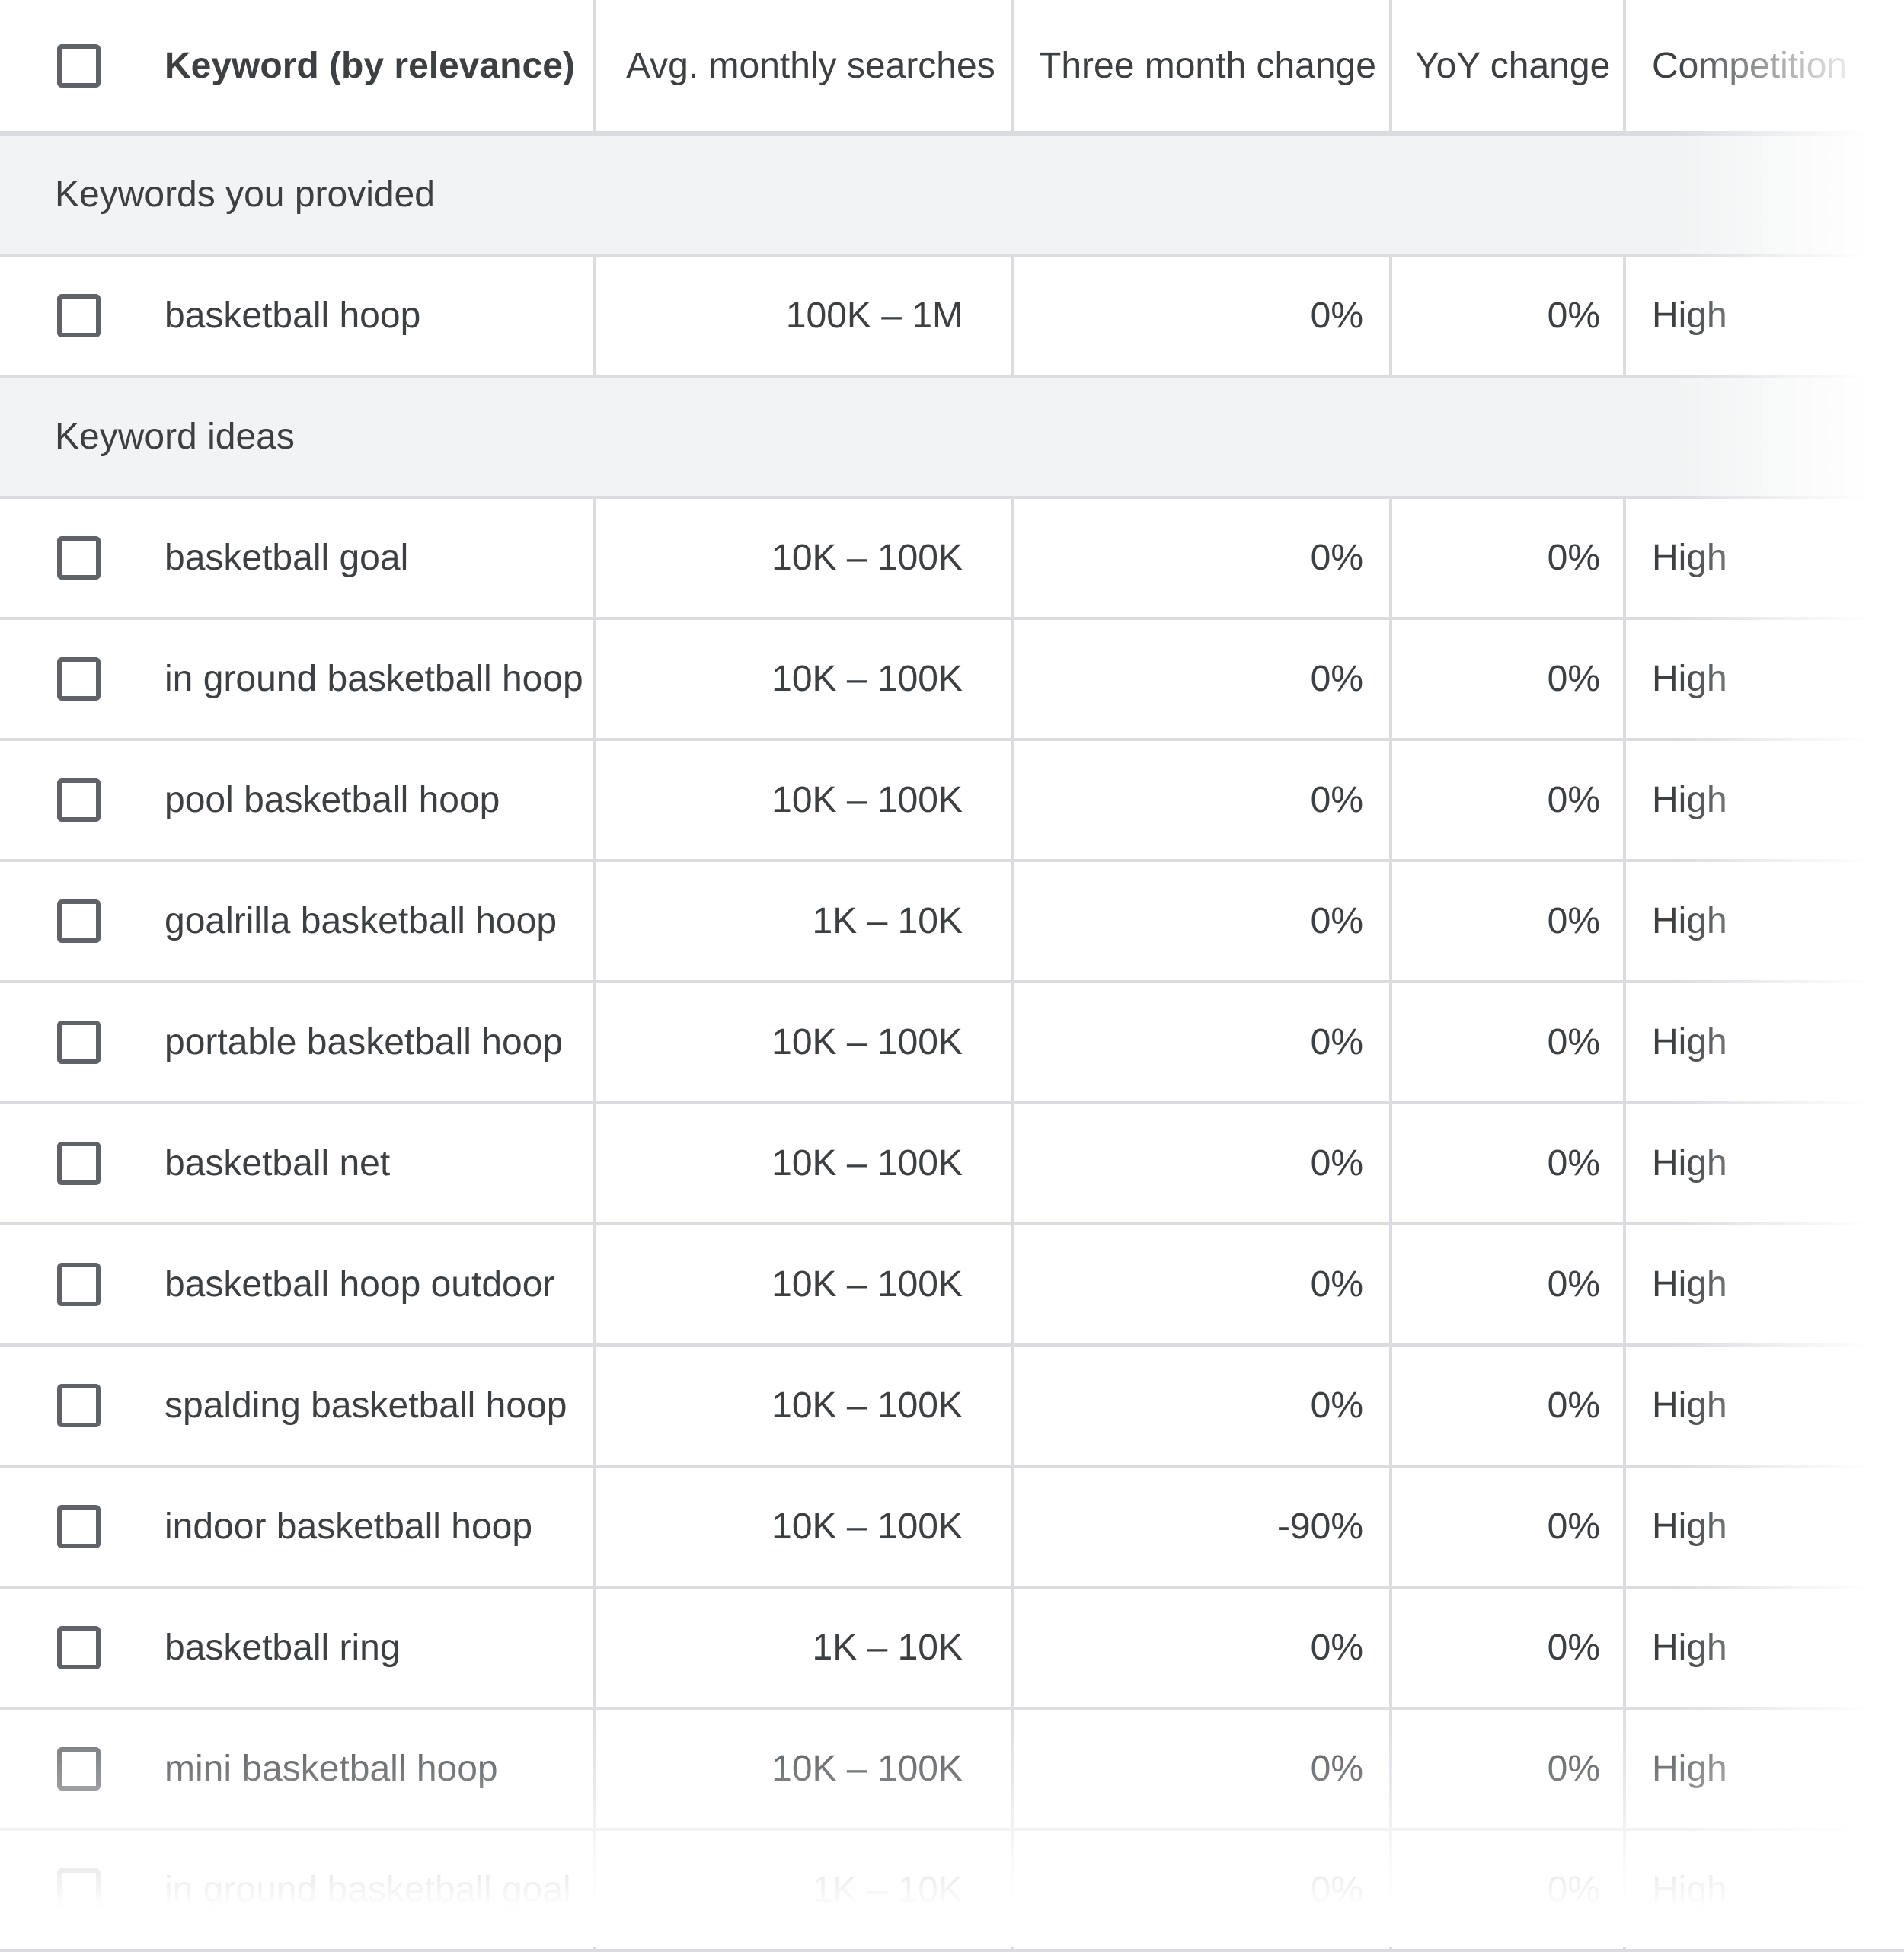 The image size is (1904, 1952). I want to click on group-label: Keywords you provided, so click(245, 194).